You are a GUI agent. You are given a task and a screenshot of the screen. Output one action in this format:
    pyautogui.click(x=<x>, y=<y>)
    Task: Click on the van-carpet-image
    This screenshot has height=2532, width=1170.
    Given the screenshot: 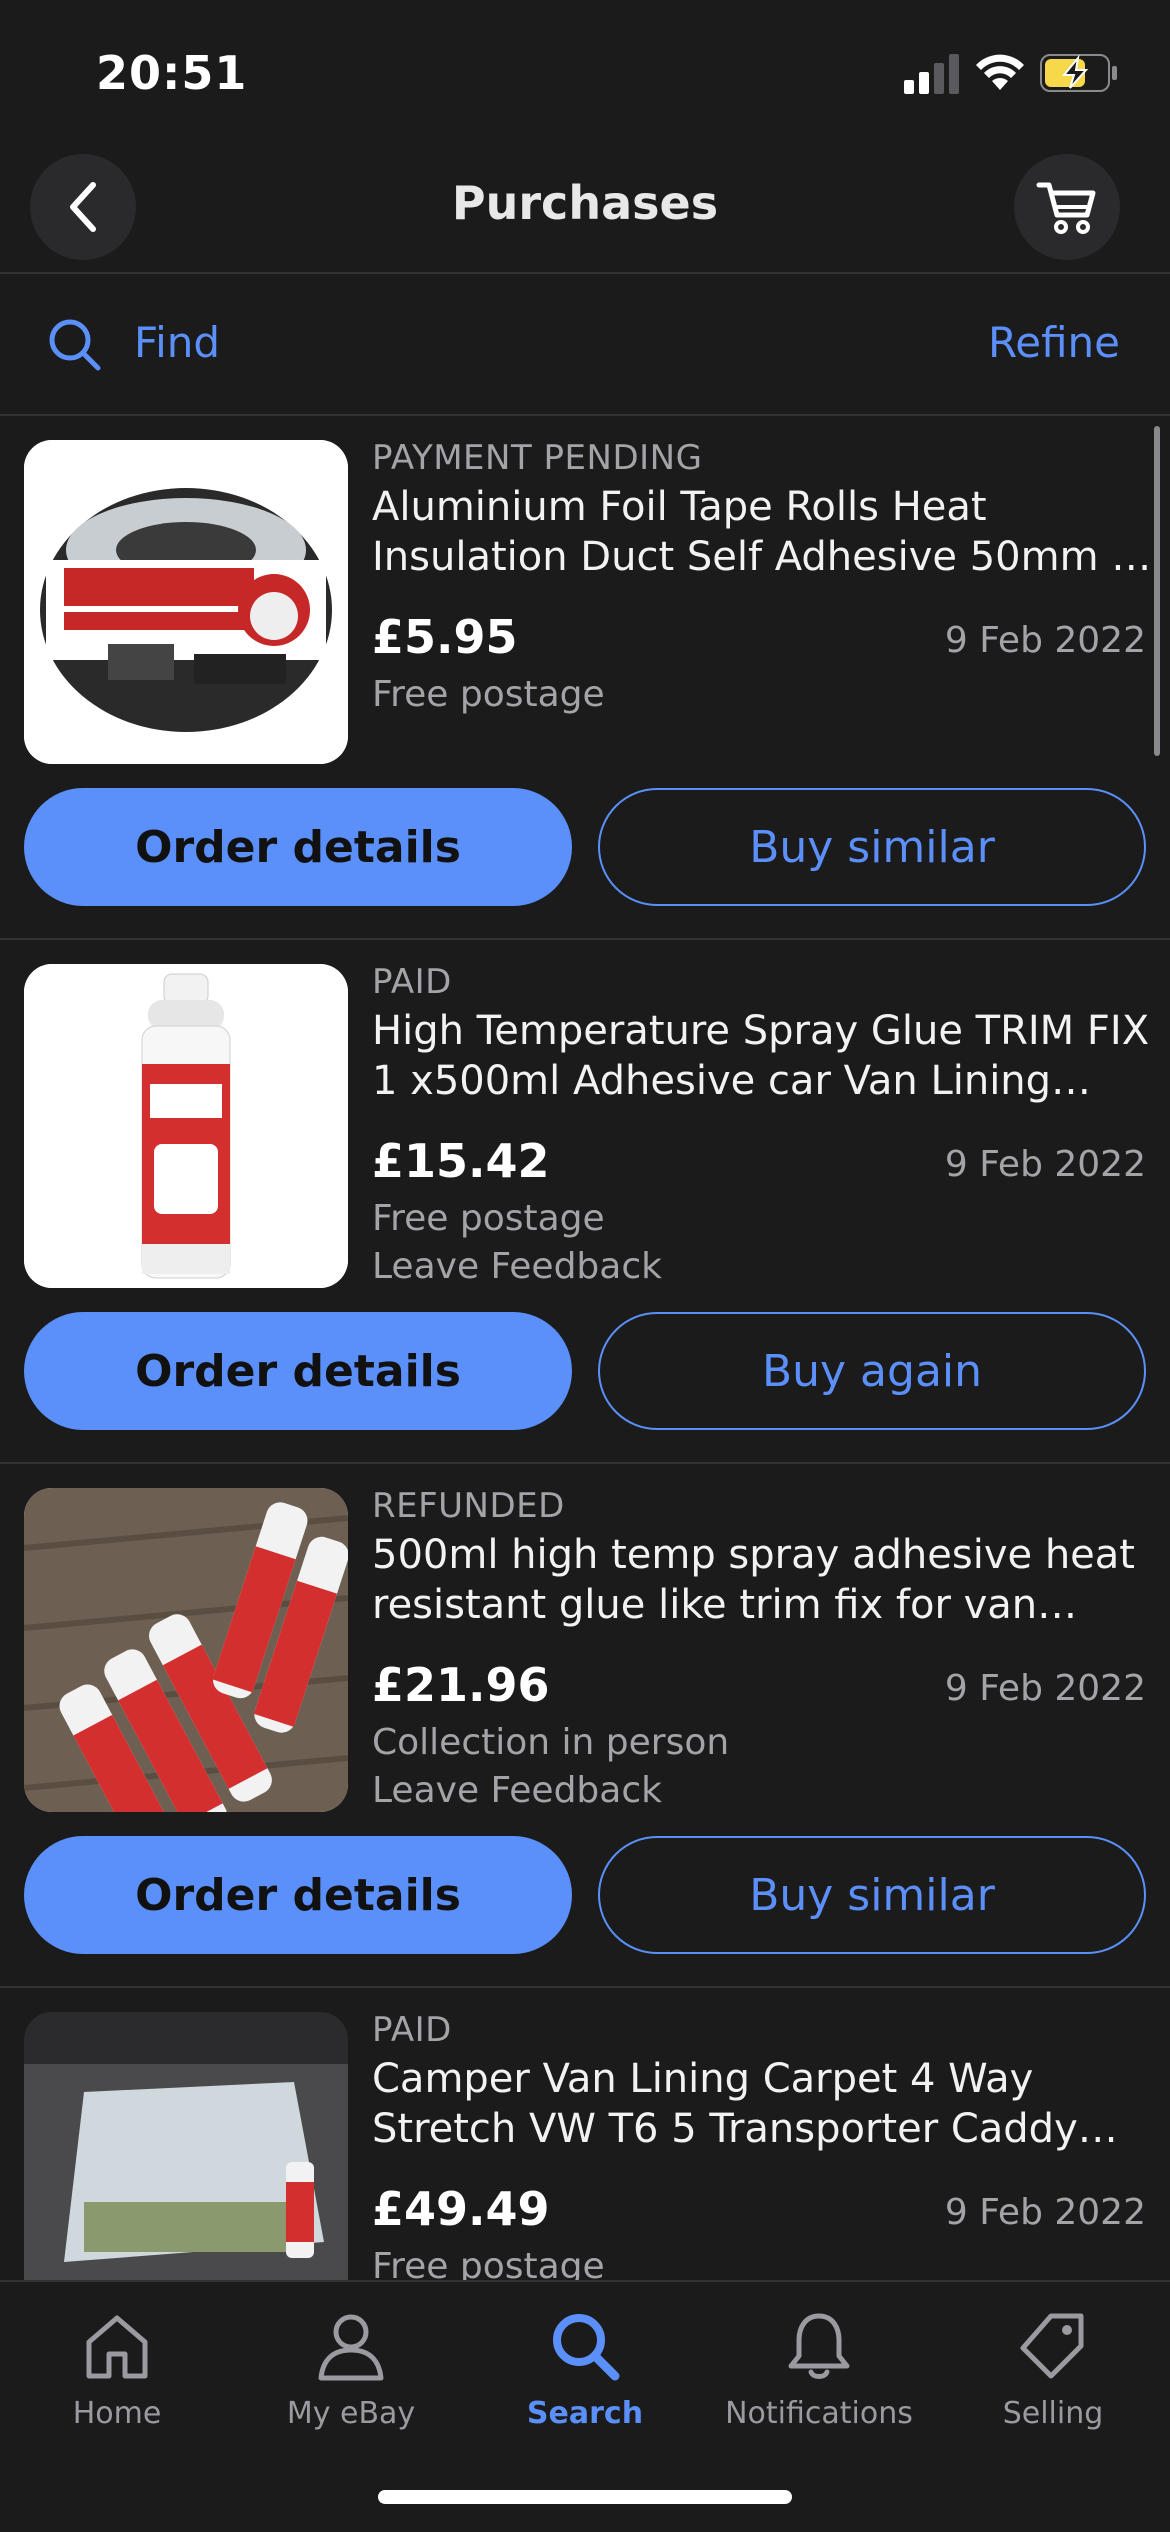 What is the action you would take?
    pyautogui.click(x=186, y=2146)
    